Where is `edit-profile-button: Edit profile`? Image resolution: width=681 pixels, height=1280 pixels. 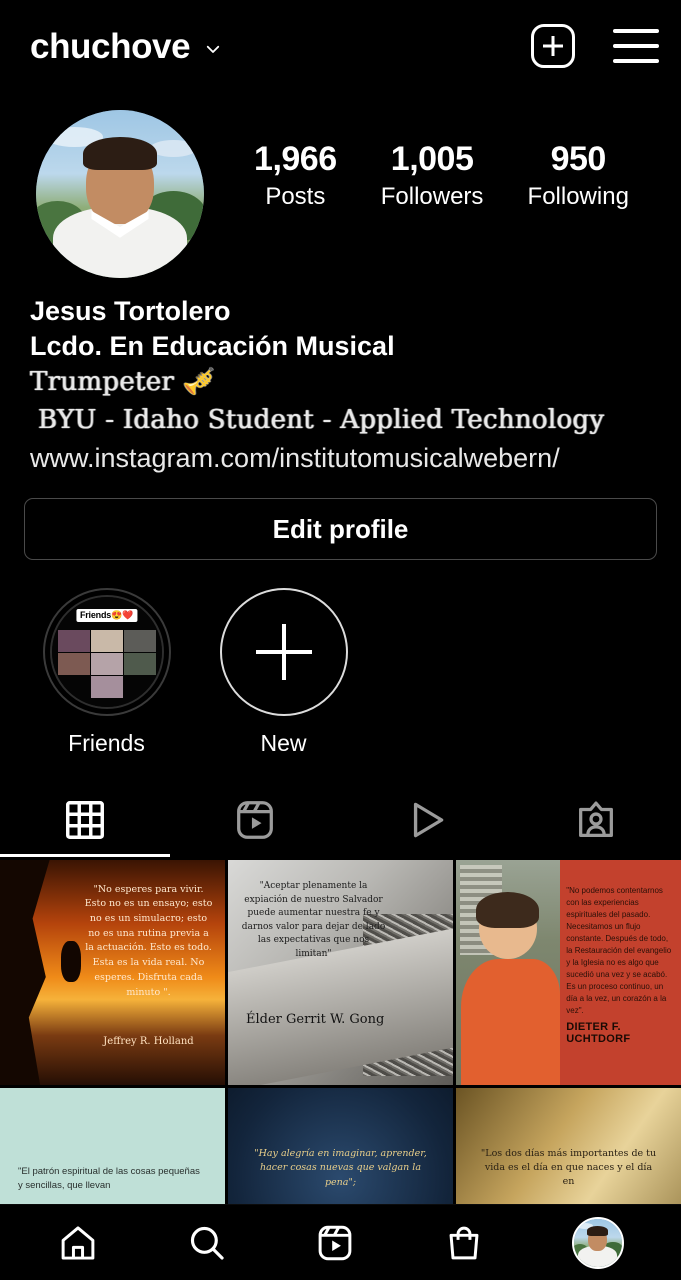
edit-profile-button: Edit profile is located at coordinates (340, 529).